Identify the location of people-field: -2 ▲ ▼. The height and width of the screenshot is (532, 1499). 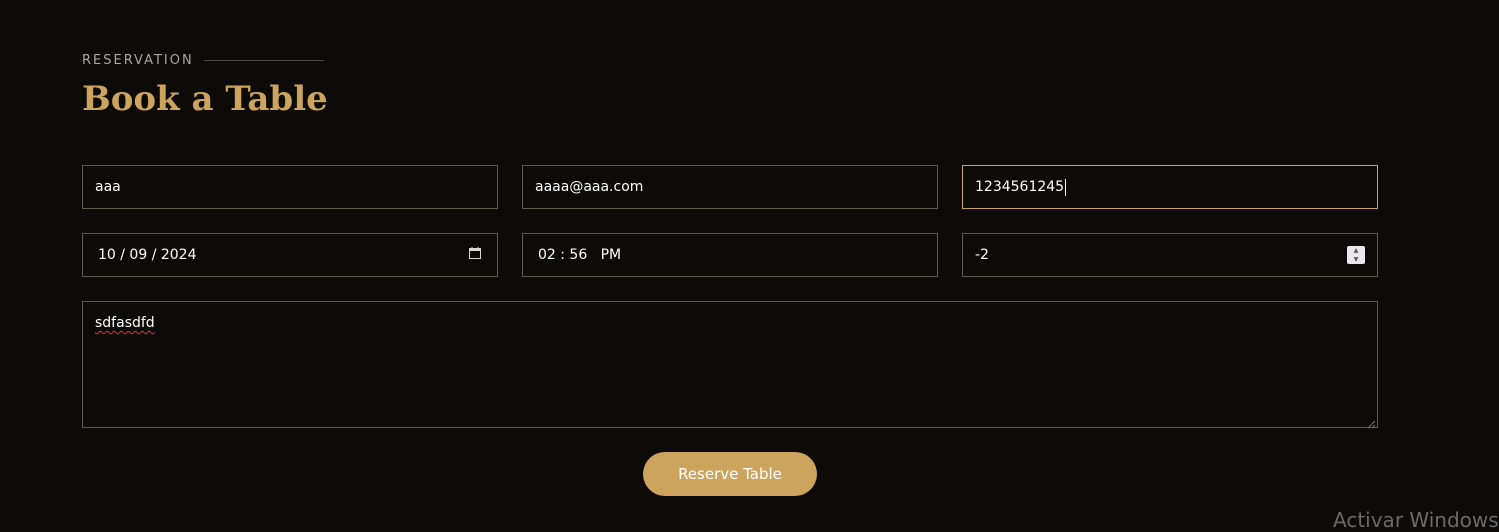
(1170, 255).